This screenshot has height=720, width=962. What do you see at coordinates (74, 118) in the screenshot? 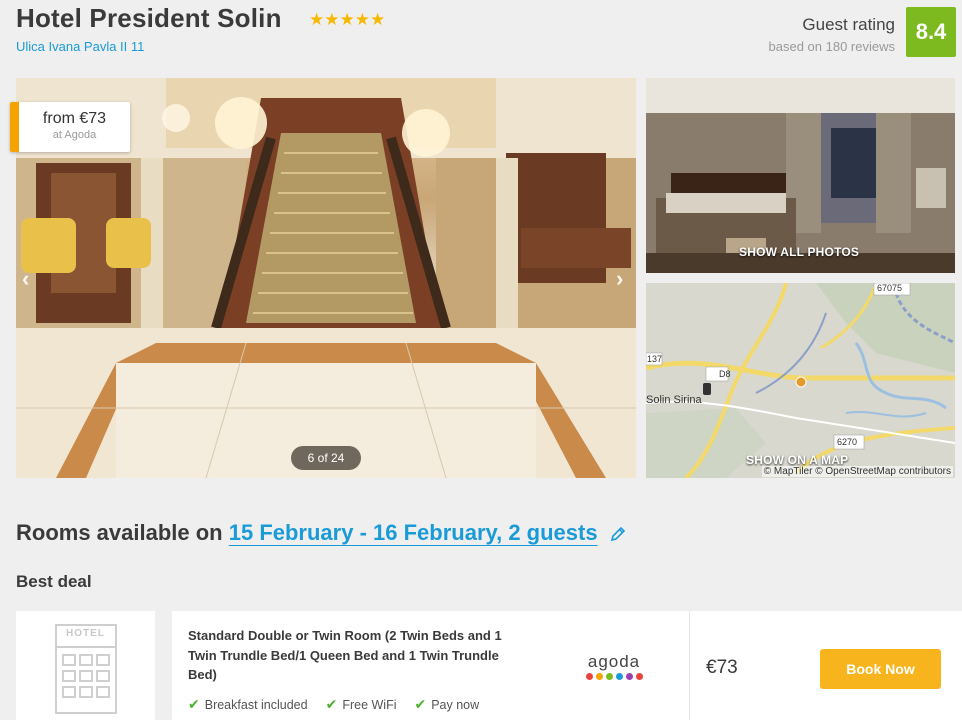
I see `price-from-label: from €73` at bounding box center [74, 118].